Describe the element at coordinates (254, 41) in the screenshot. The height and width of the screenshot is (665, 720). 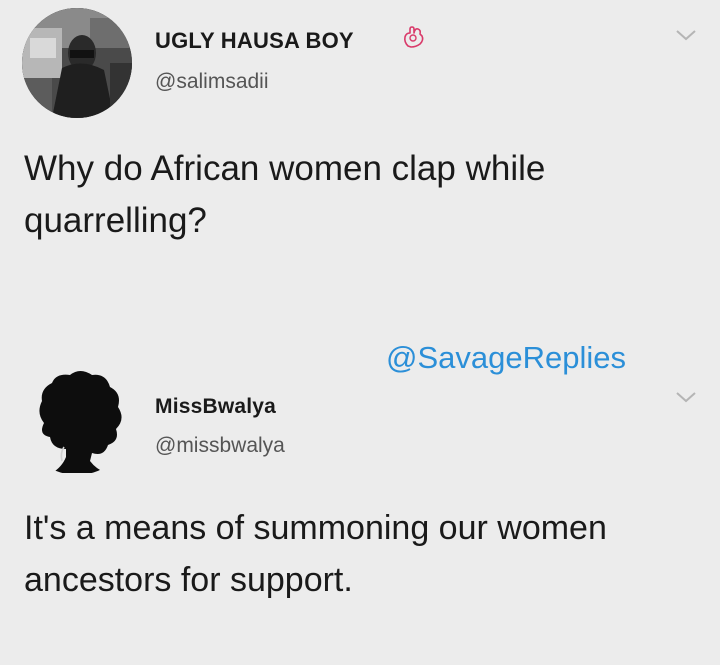
I see `display-name: UGLY HAUSA BOY` at that location.